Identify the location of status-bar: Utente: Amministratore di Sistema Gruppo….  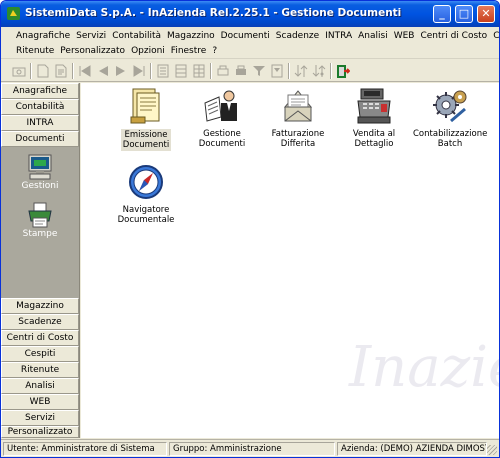
(250, 448).